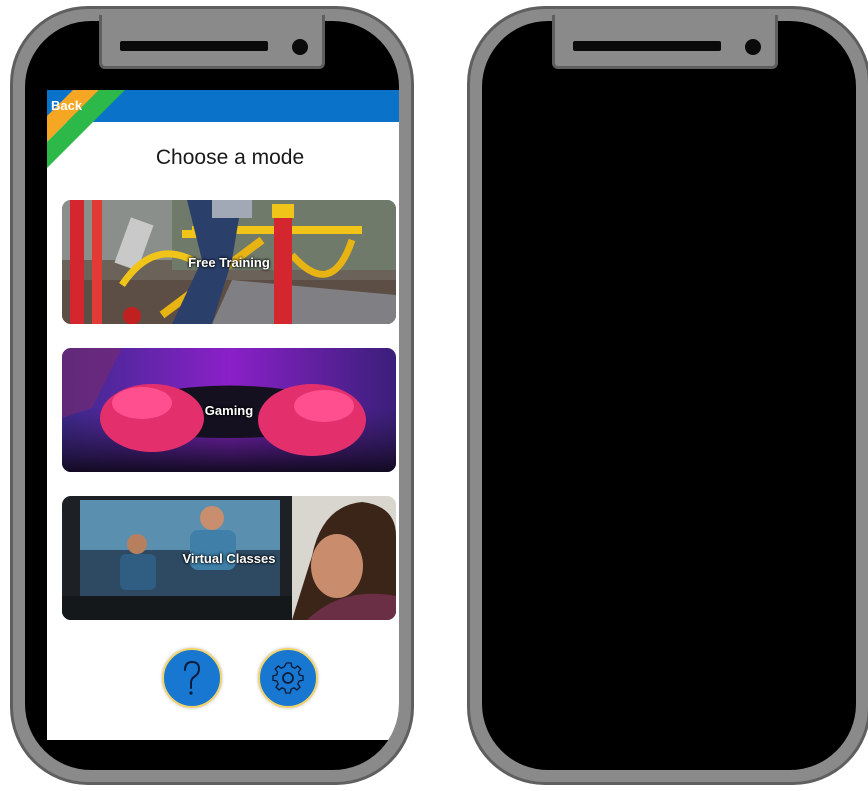 The height and width of the screenshot is (791, 868). I want to click on mode-label-gaming: Gaming, so click(229, 410).